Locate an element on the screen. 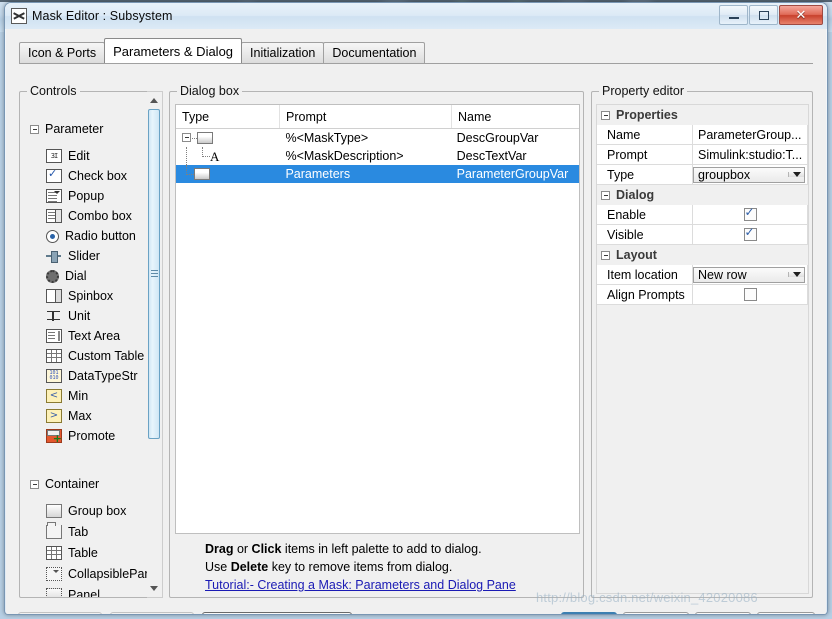 The height and width of the screenshot is (619, 832). section-label: Properties is located at coordinates (647, 115).